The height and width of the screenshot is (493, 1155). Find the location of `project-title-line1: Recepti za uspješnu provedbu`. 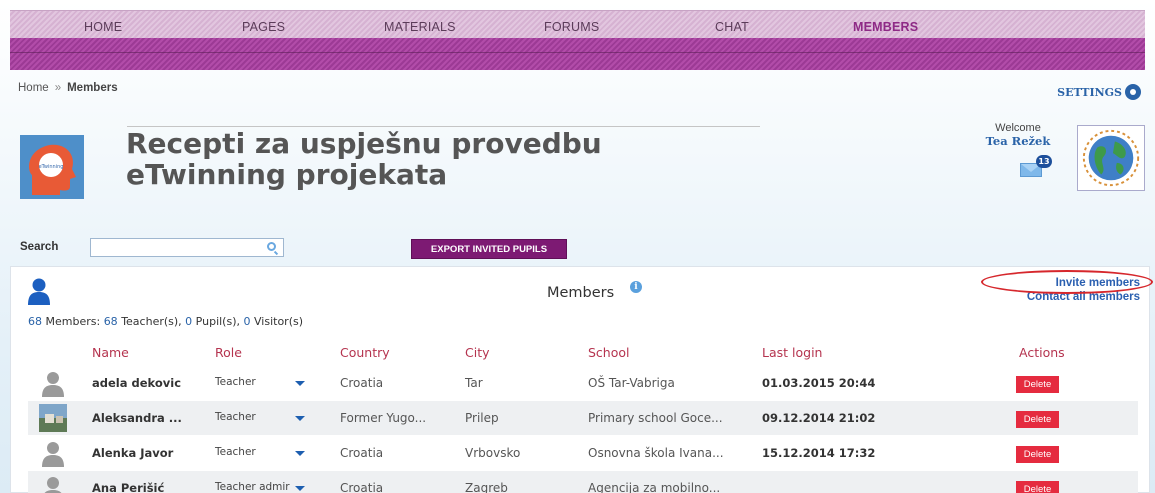

project-title-line1: Recepti za uspješnu provedbu is located at coordinates (364, 143).